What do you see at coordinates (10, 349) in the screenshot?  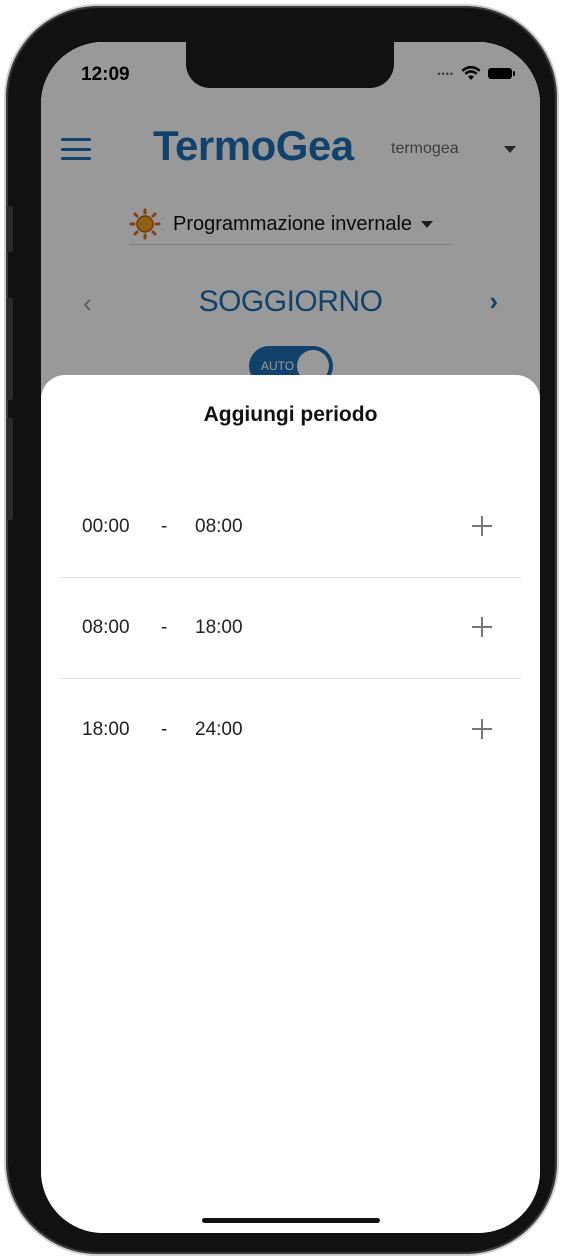 I see `volume-up-button` at bounding box center [10, 349].